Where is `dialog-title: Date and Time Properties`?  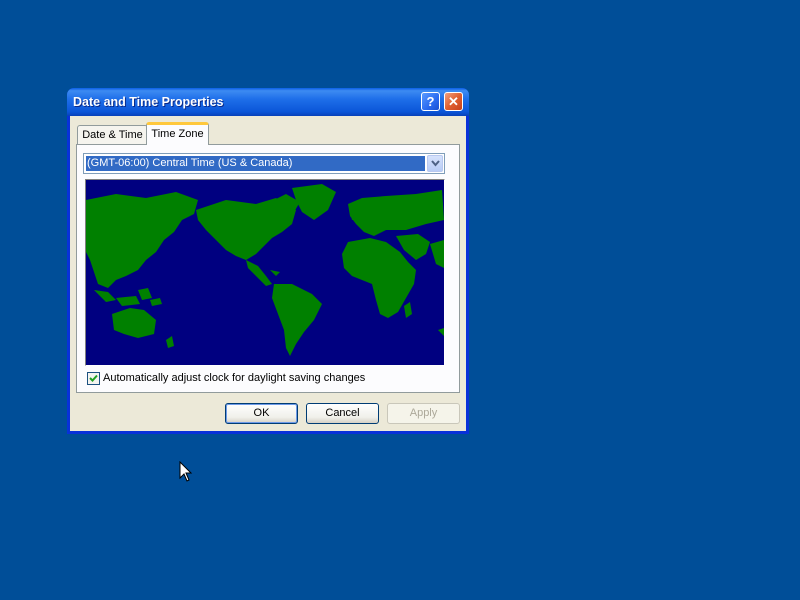
dialog-title: Date and Time Properties is located at coordinates (148, 102).